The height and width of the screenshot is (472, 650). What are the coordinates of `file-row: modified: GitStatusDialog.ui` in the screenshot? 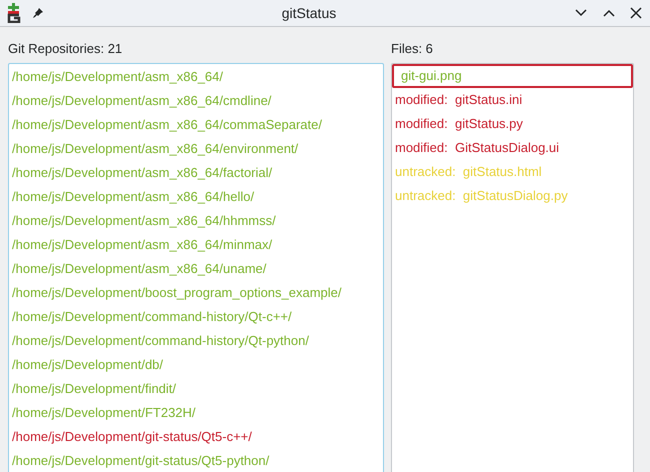 It's located at (512, 148).